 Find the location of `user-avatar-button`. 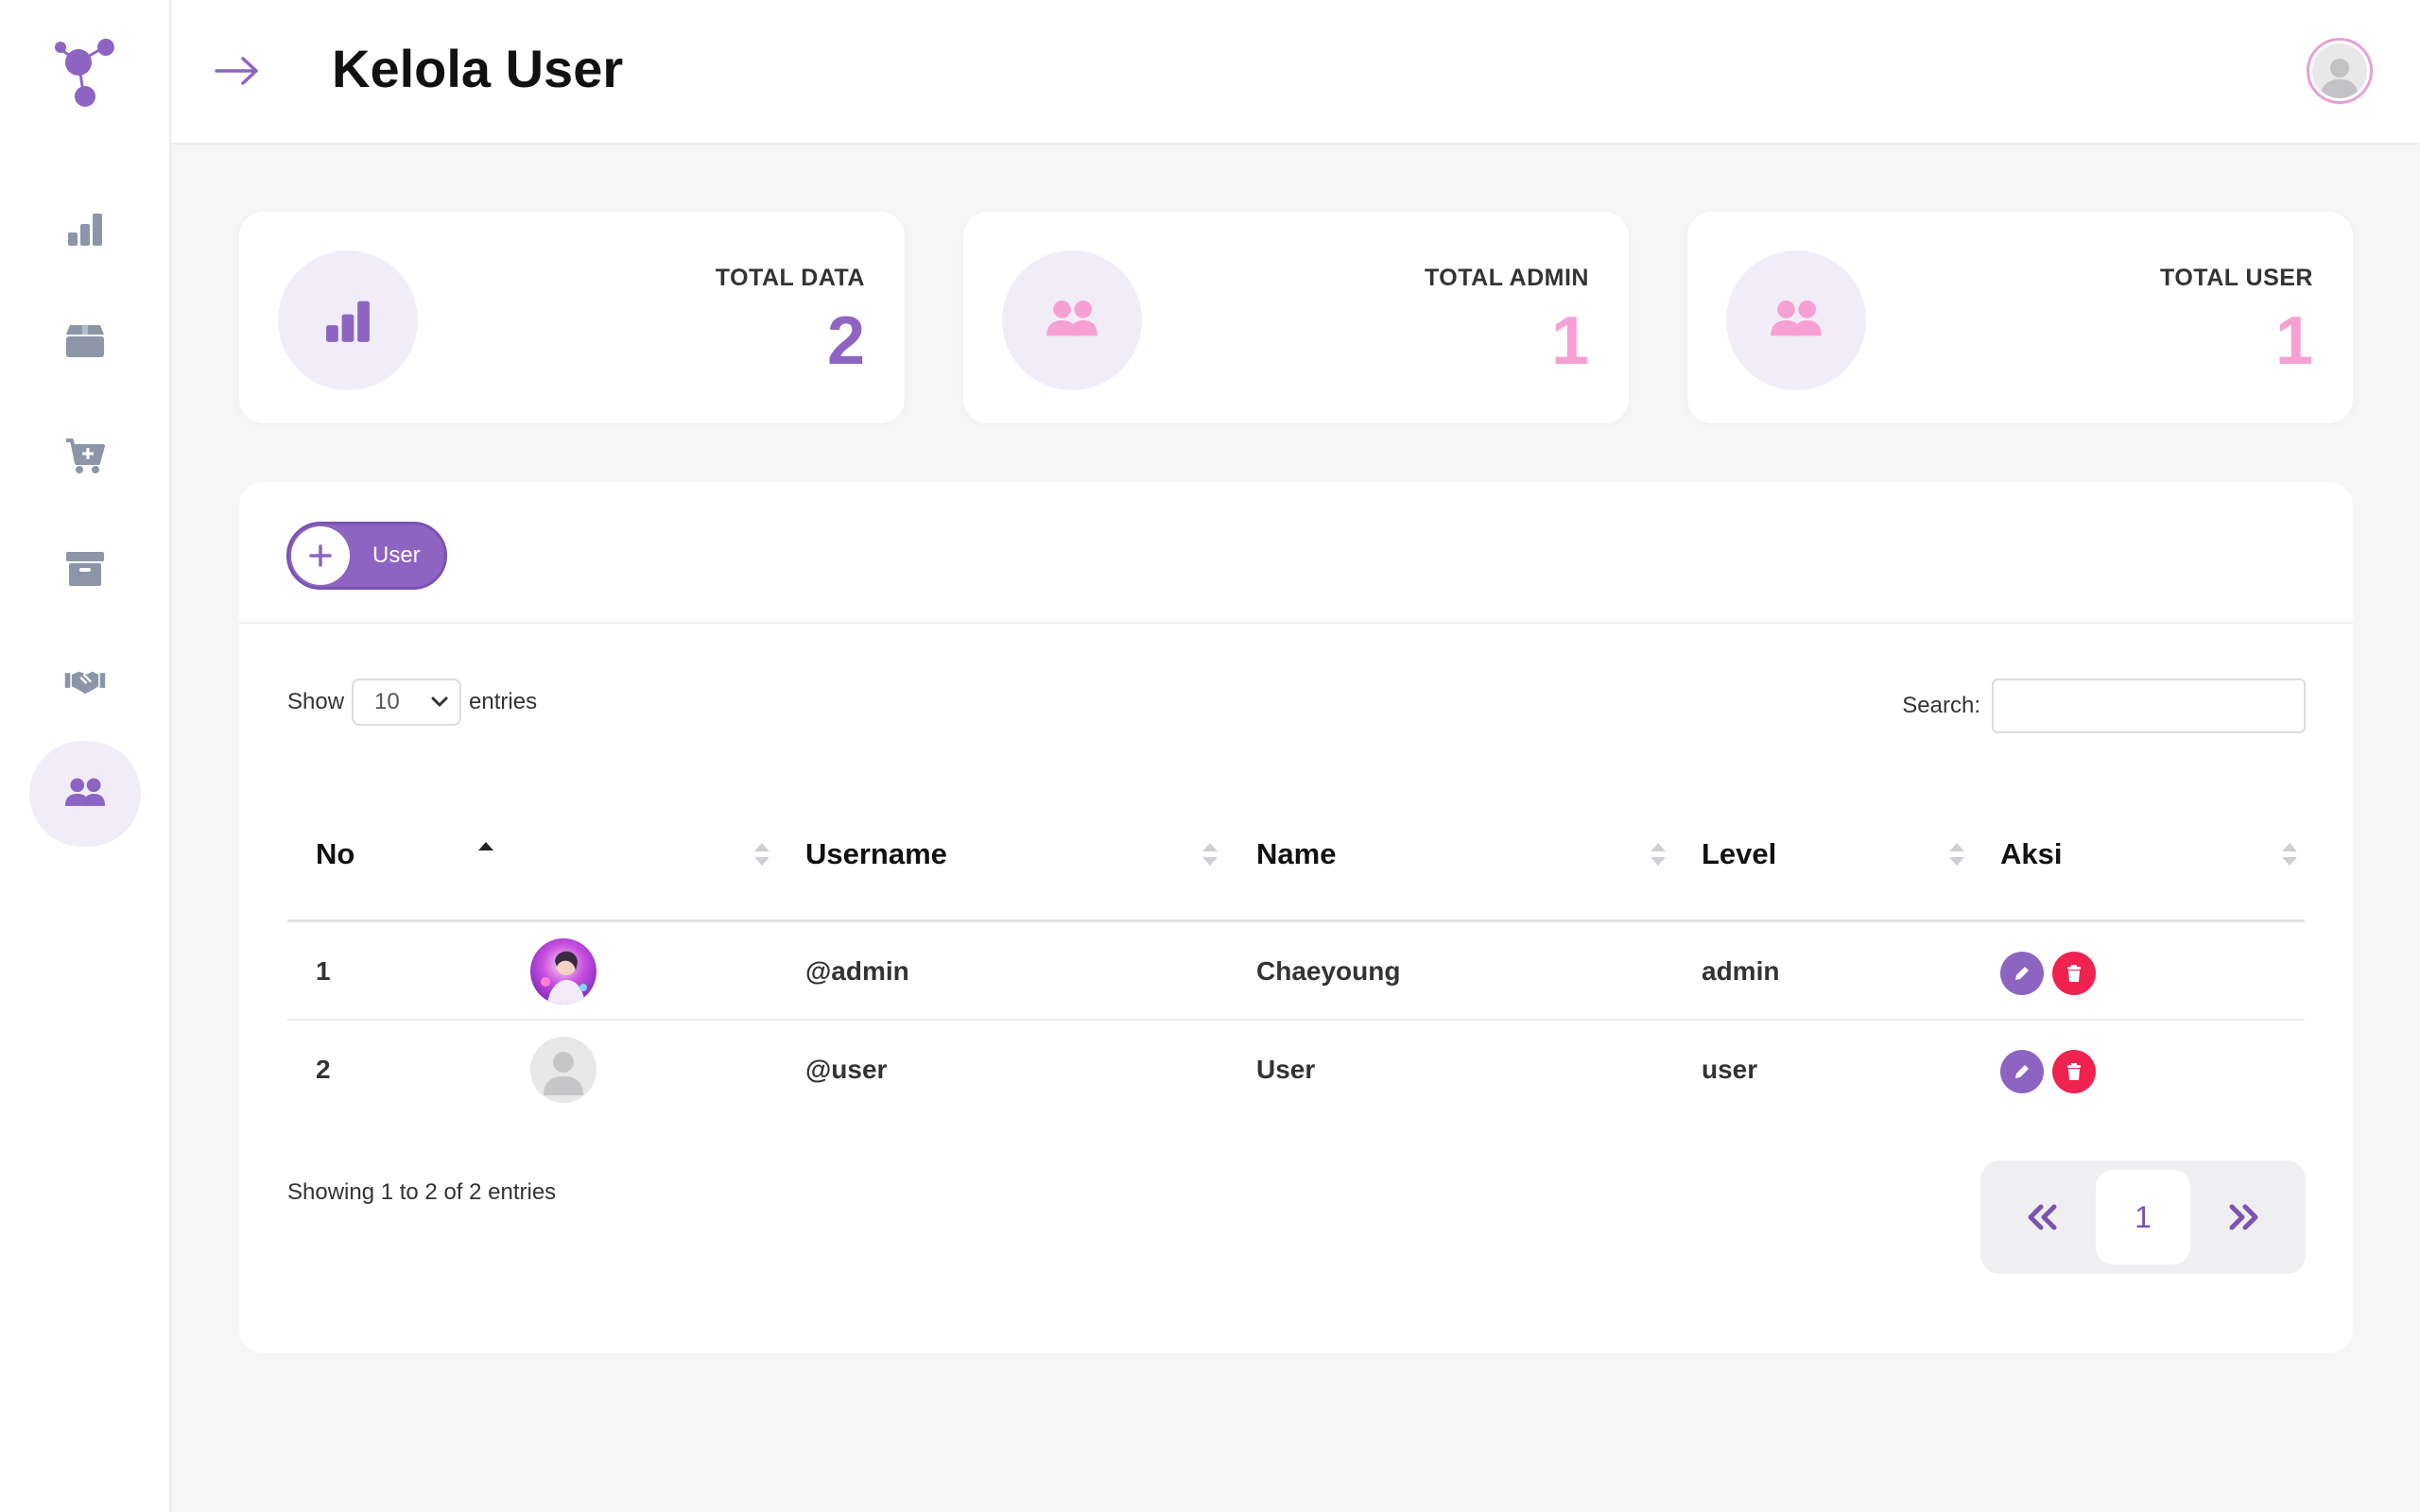

user-avatar-button is located at coordinates (2340, 71).